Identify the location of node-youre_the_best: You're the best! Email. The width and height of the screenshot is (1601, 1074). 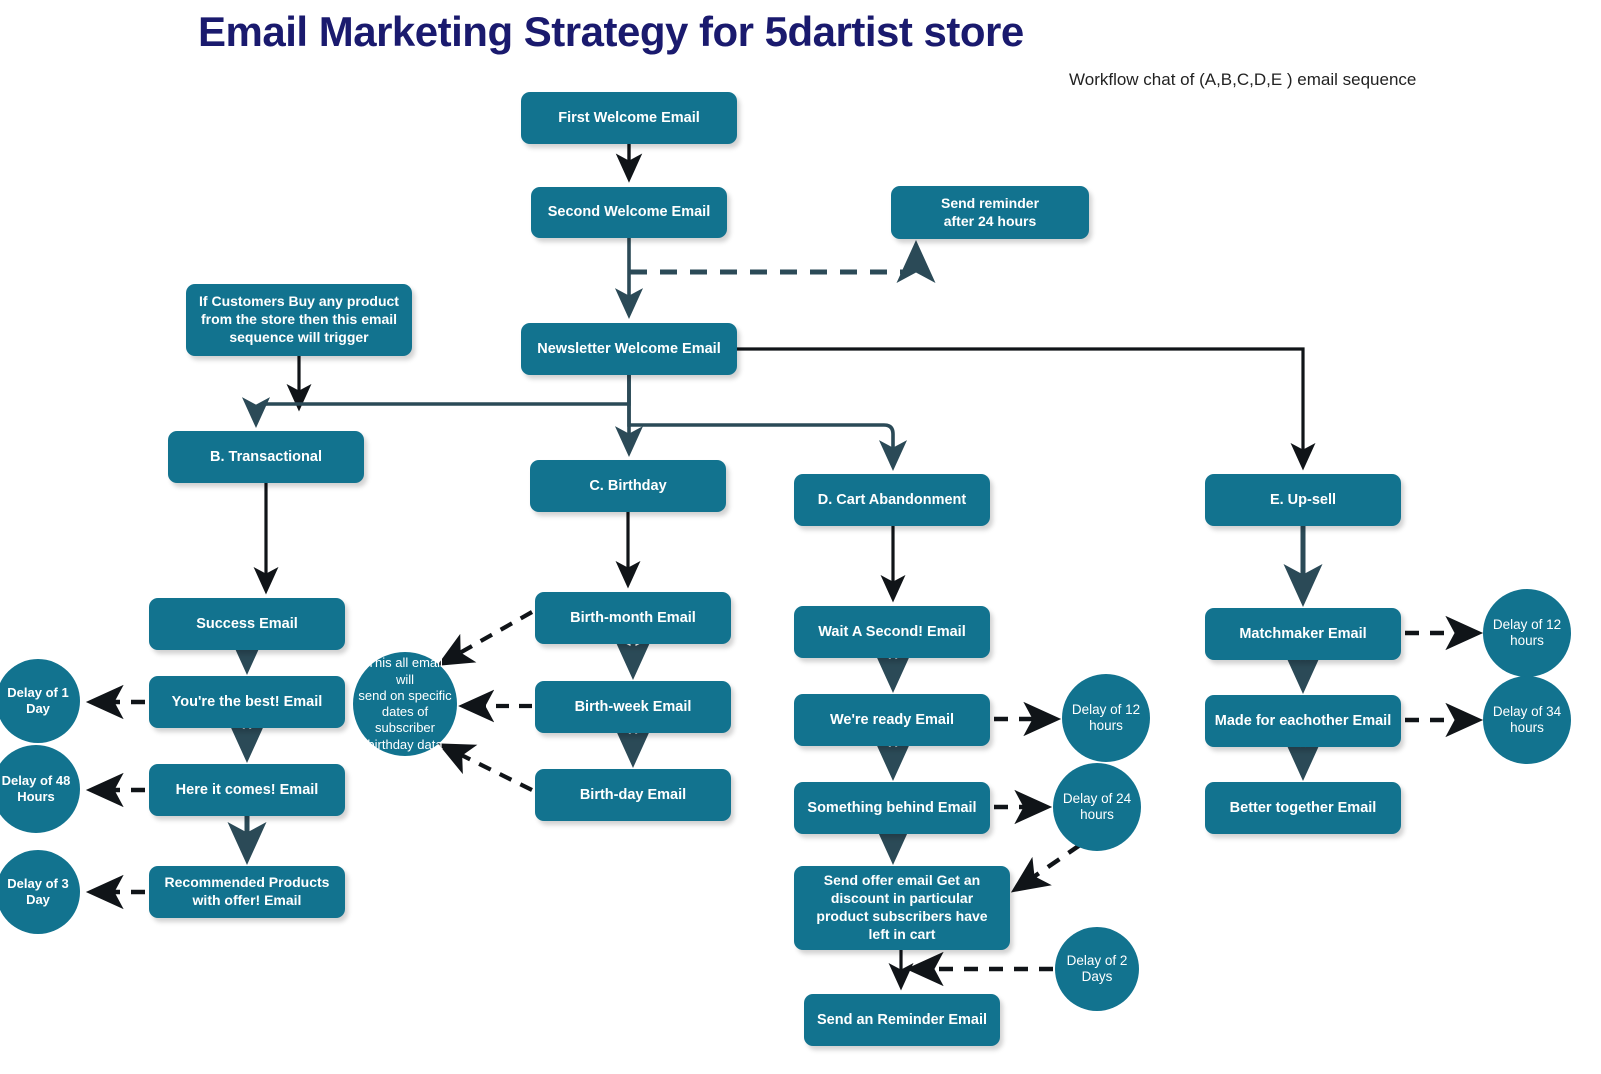
(247, 702).